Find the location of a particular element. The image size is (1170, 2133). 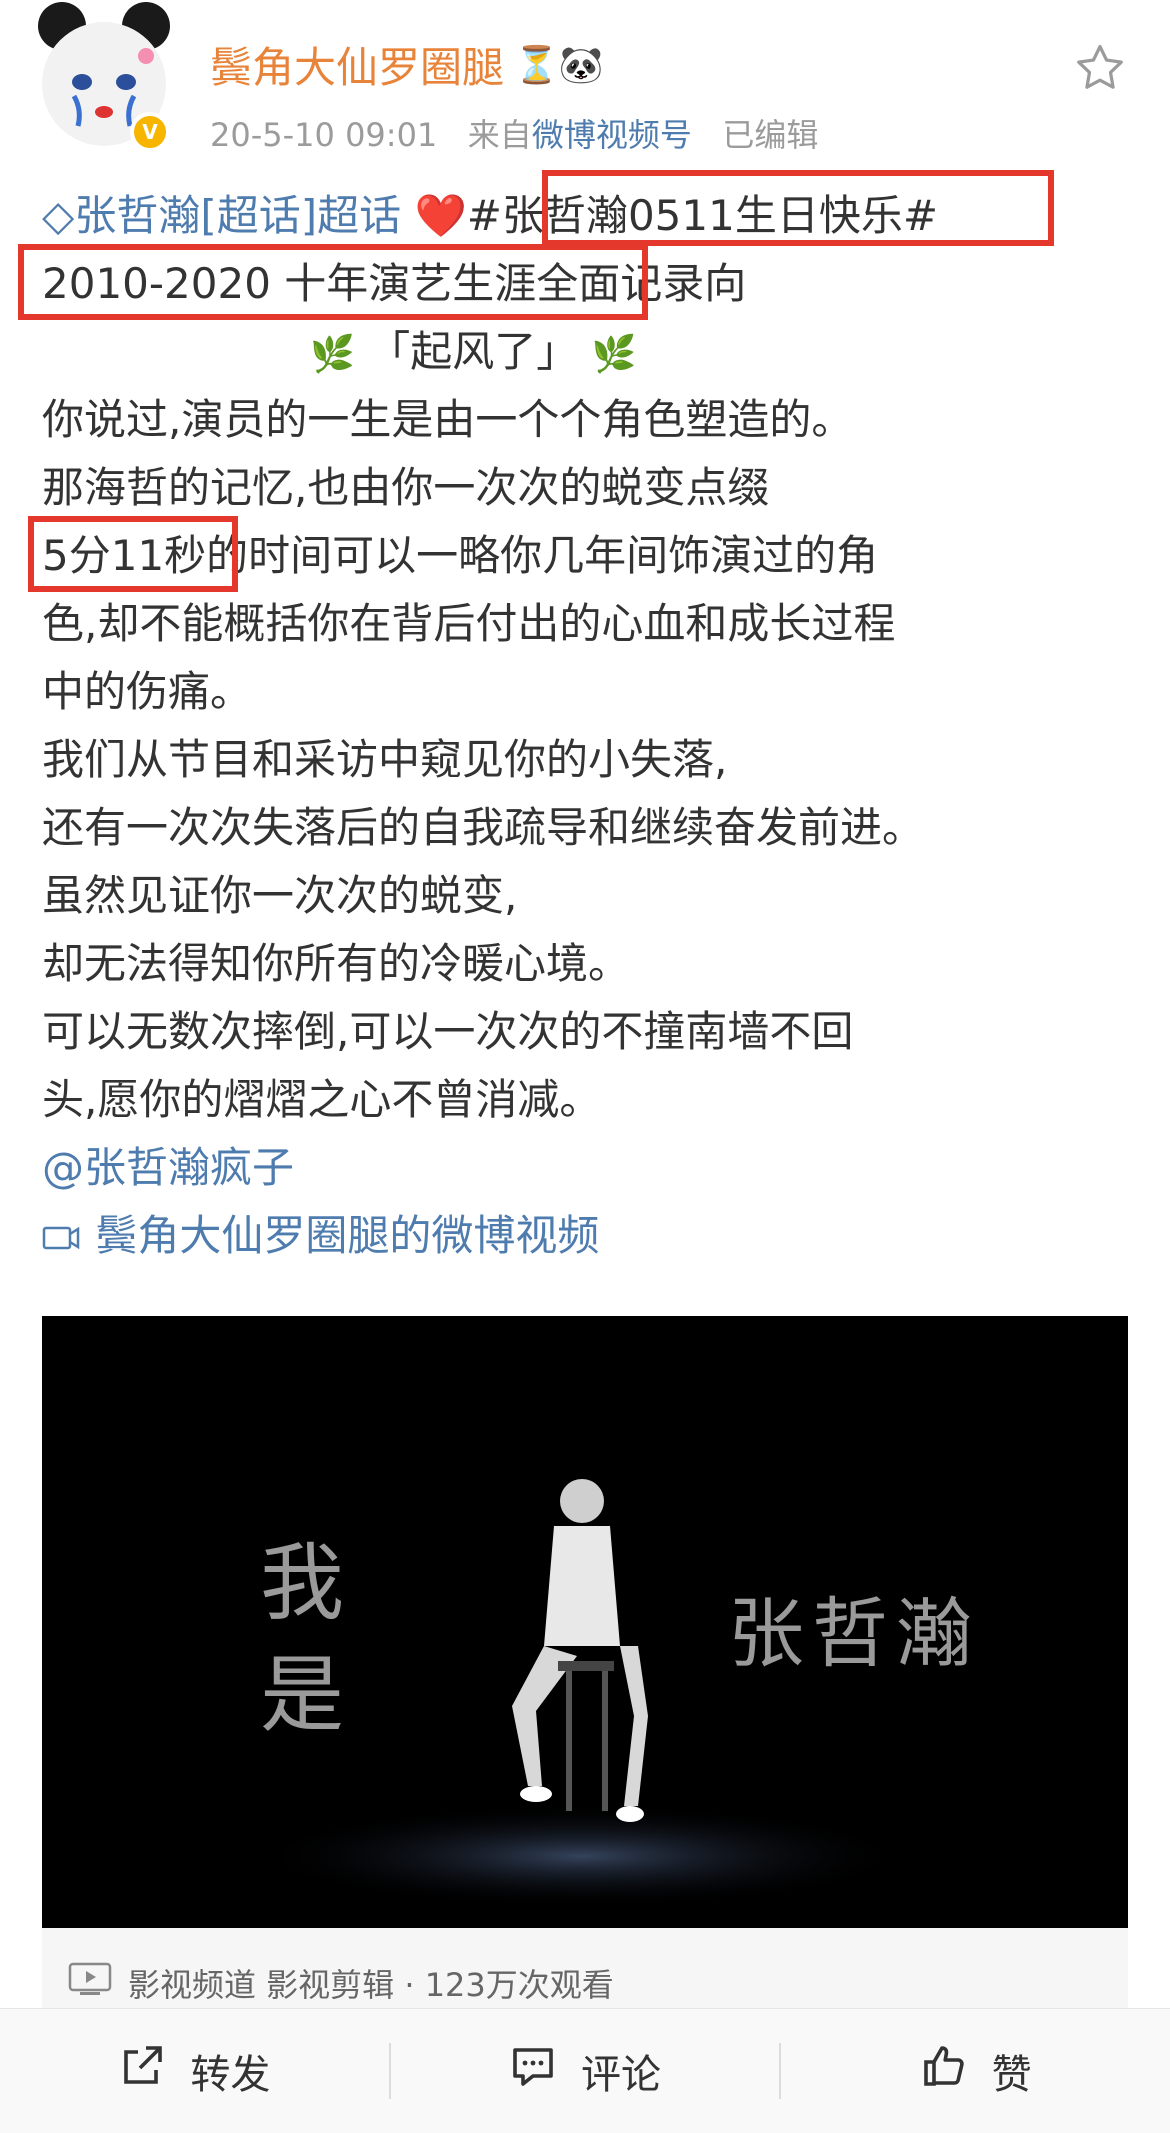

username-emojis: ⏳🐼 is located at coordinates (559, 65).